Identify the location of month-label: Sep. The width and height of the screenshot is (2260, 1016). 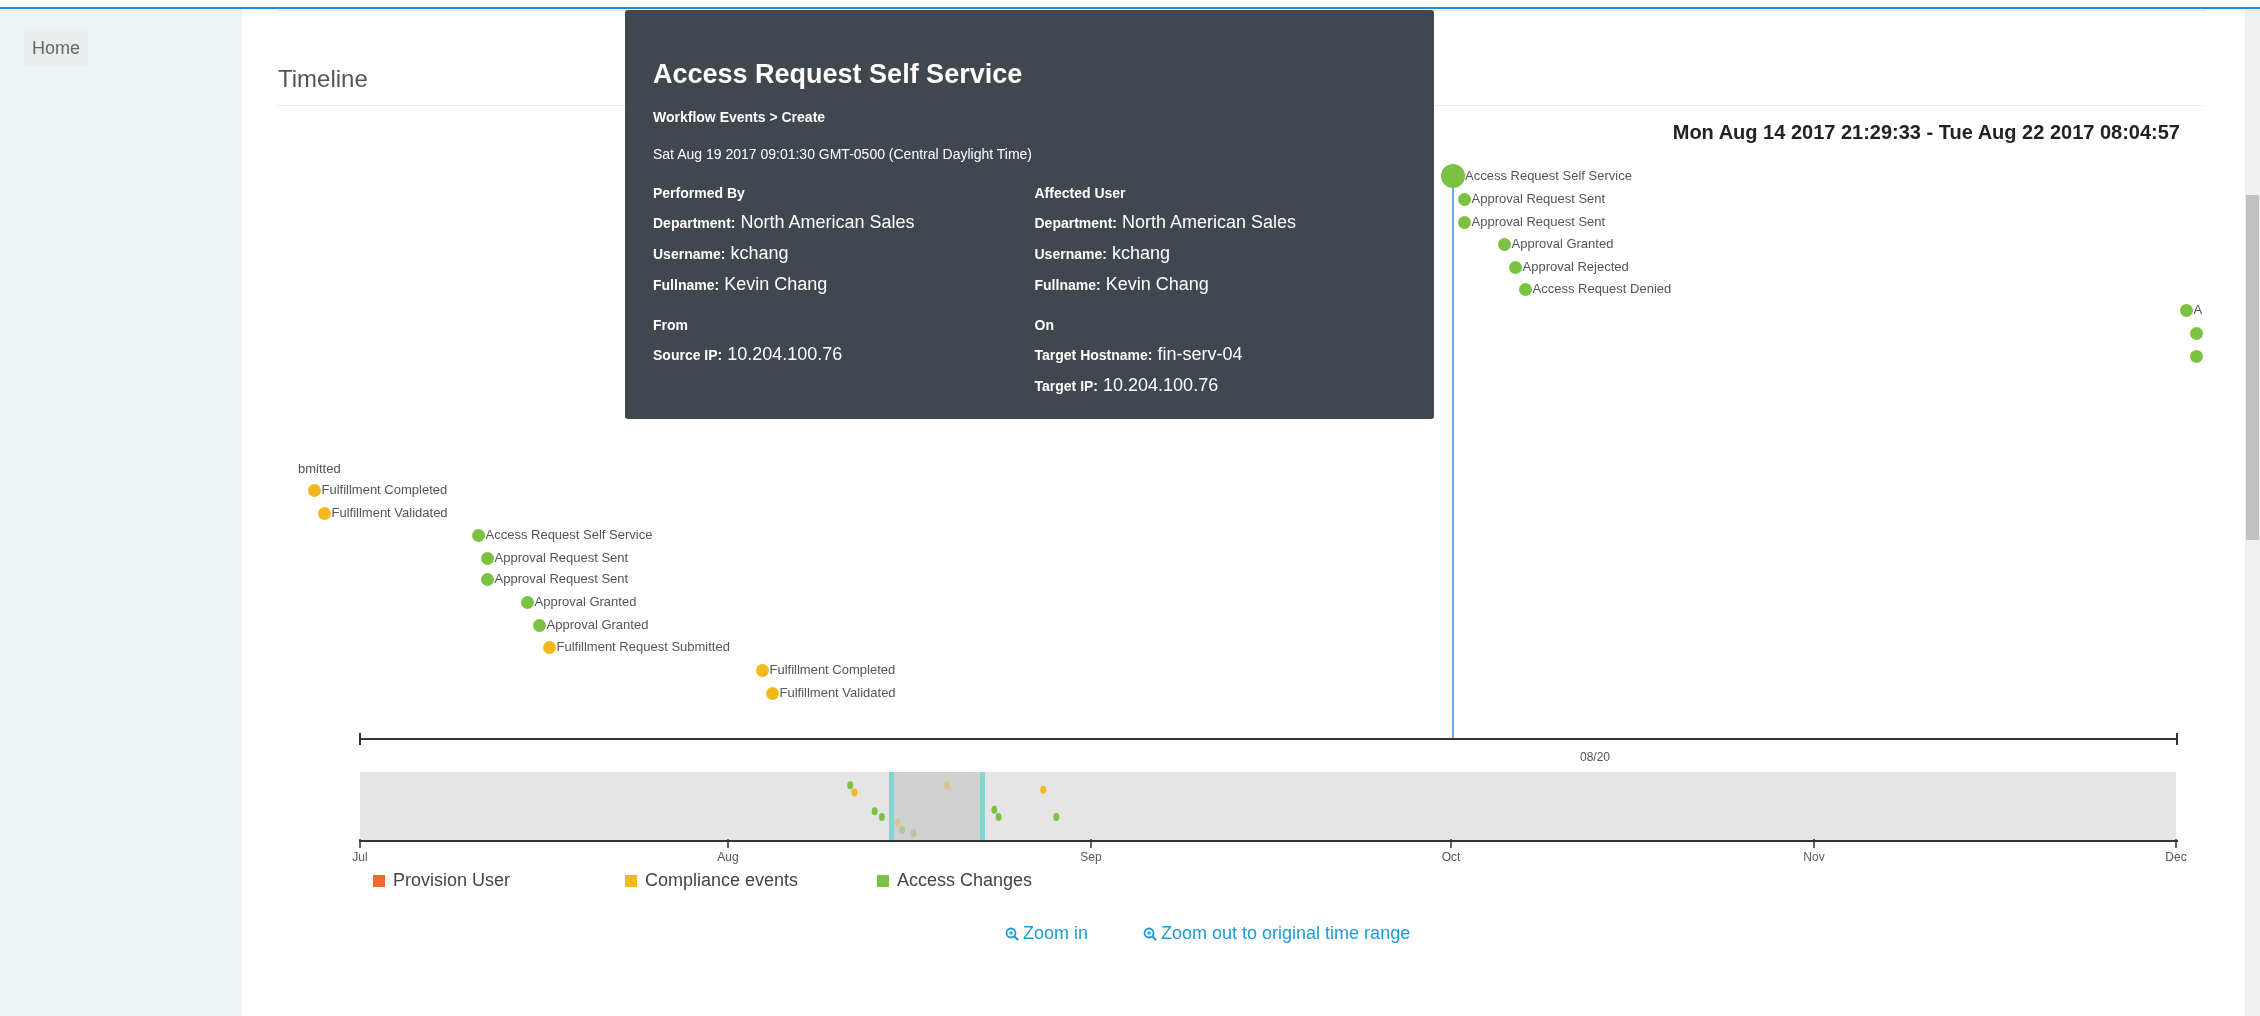
(1091, 857).